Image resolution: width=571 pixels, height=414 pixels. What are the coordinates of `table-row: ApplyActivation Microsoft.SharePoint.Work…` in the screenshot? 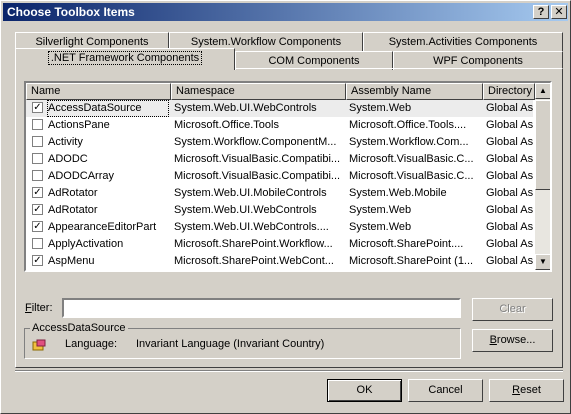 It's located at (279, 244).